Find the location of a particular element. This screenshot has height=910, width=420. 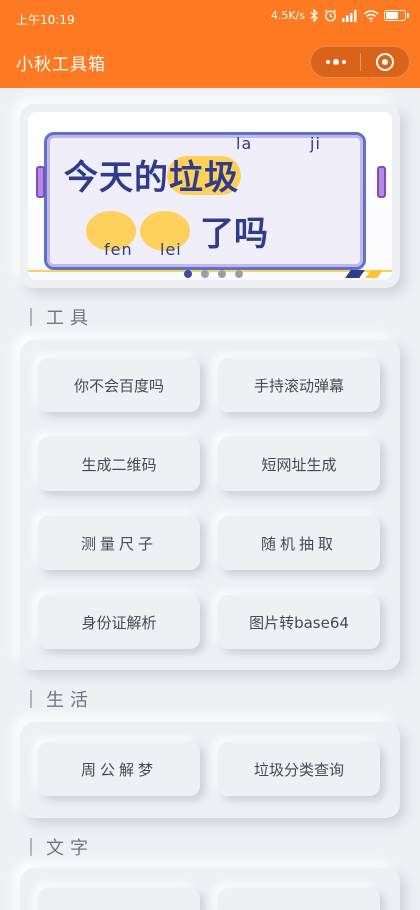

pinyin-fen: fen is located at coordinates (118, 249).